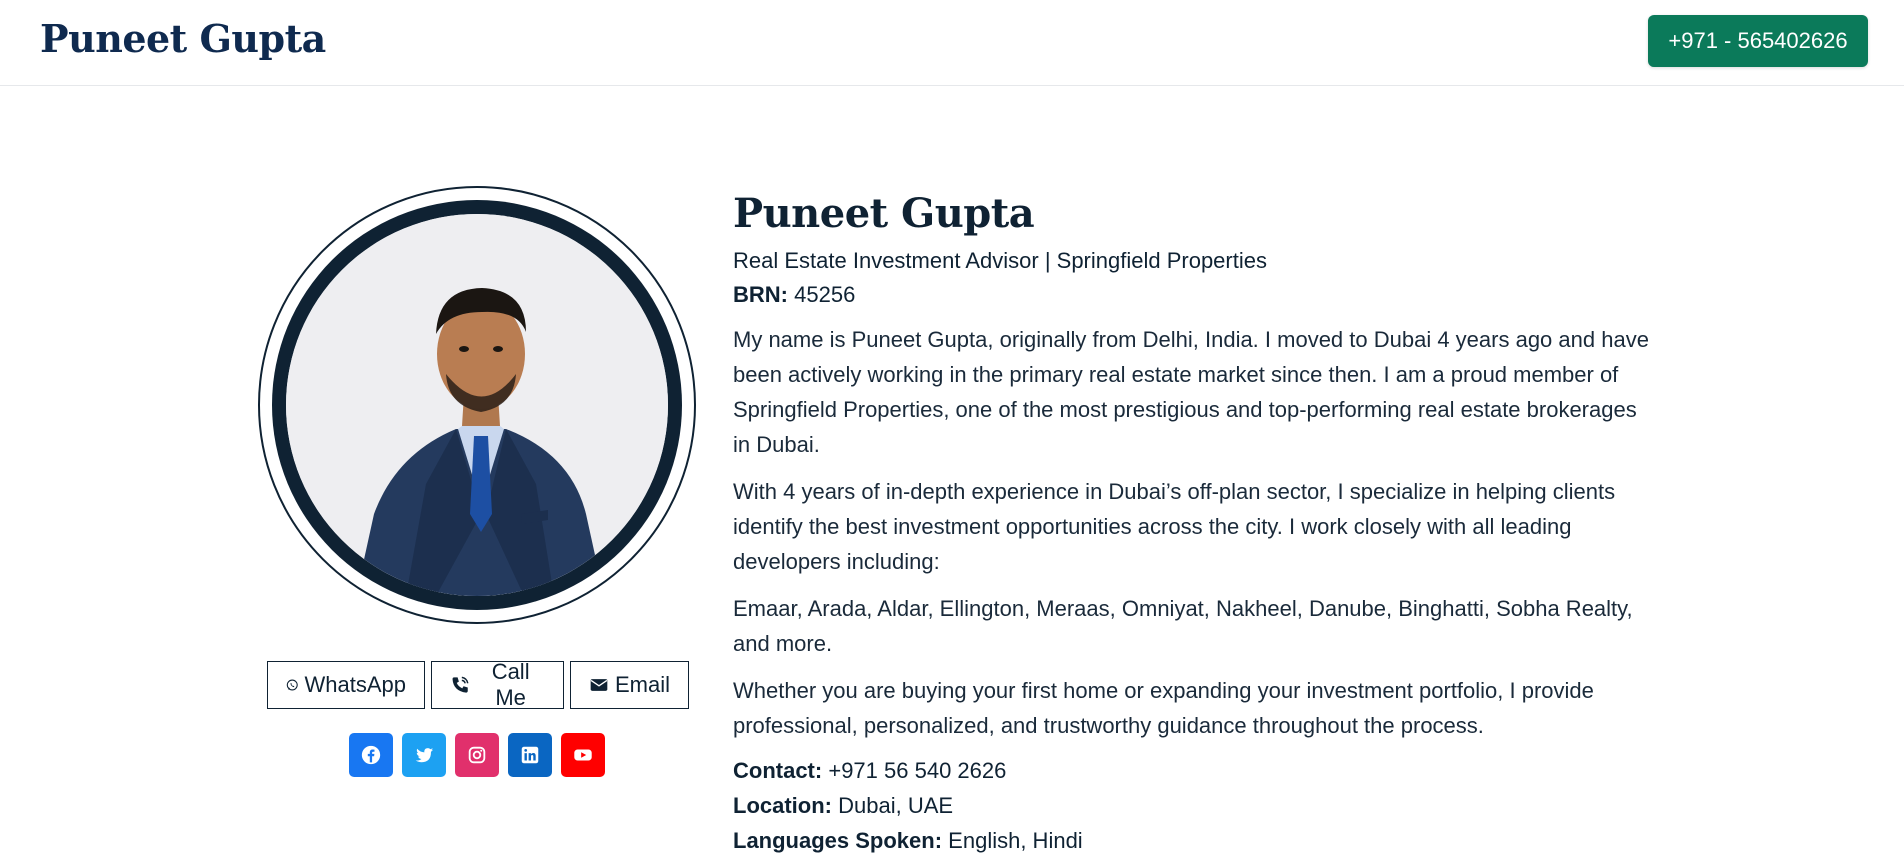 The width and height of the screenshot is (1904, 861). Describe the element at coordinates (1193, 840) in the screenshot. I see `languages-line: Languages Spoken: English, Hindi` at that location.